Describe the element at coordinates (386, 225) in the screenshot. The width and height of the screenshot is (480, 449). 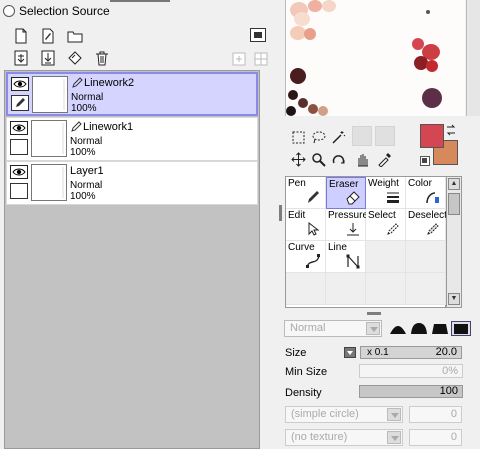
I see `brush-select: Select` at that location.